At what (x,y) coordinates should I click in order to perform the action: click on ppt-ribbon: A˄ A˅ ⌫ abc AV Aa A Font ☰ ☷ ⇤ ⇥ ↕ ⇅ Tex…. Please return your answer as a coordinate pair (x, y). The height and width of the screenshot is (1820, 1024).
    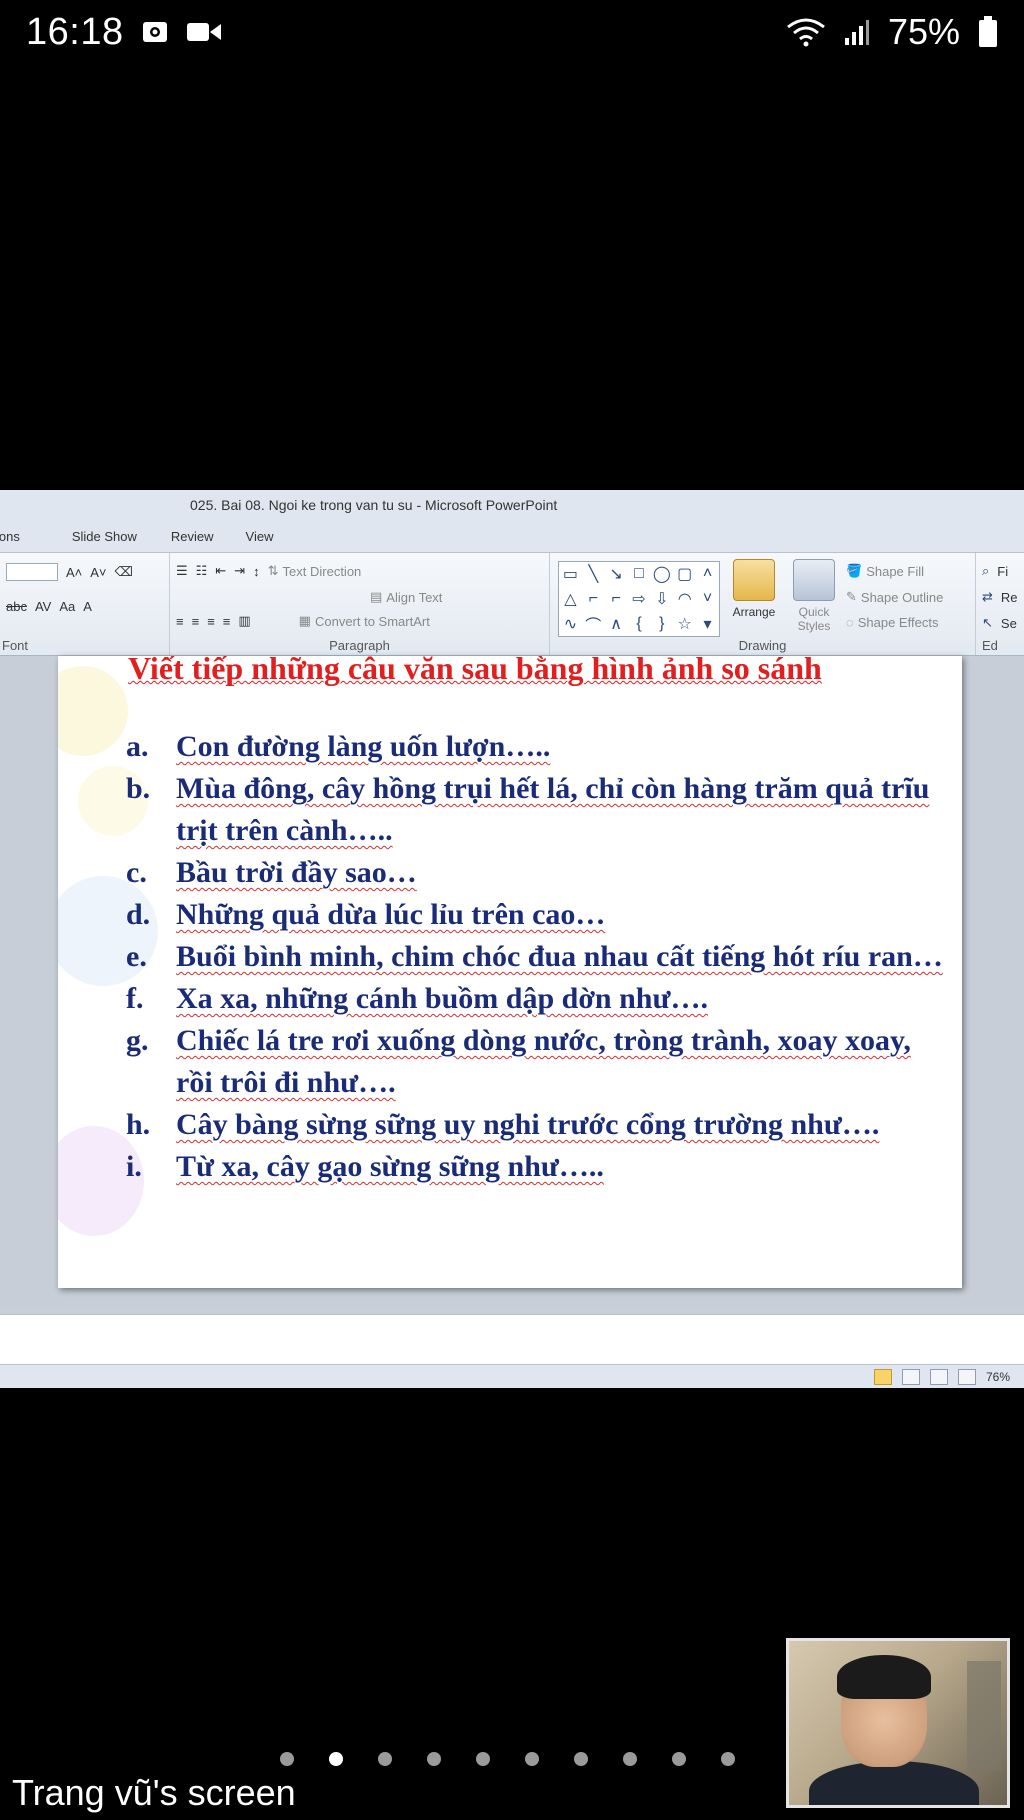
    Looking at the image, I should click on (512, 604).